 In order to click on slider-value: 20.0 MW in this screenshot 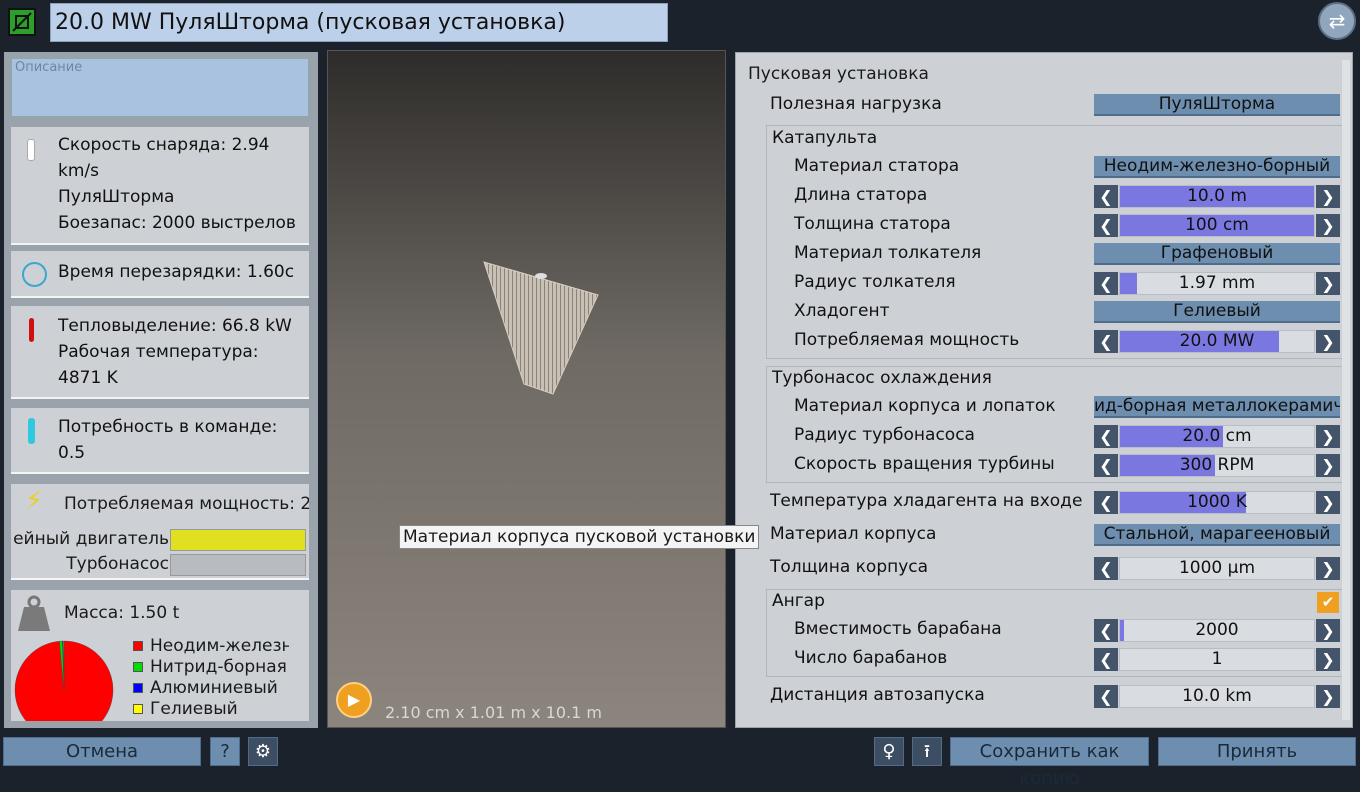, I will do `click(1217, 341)`.